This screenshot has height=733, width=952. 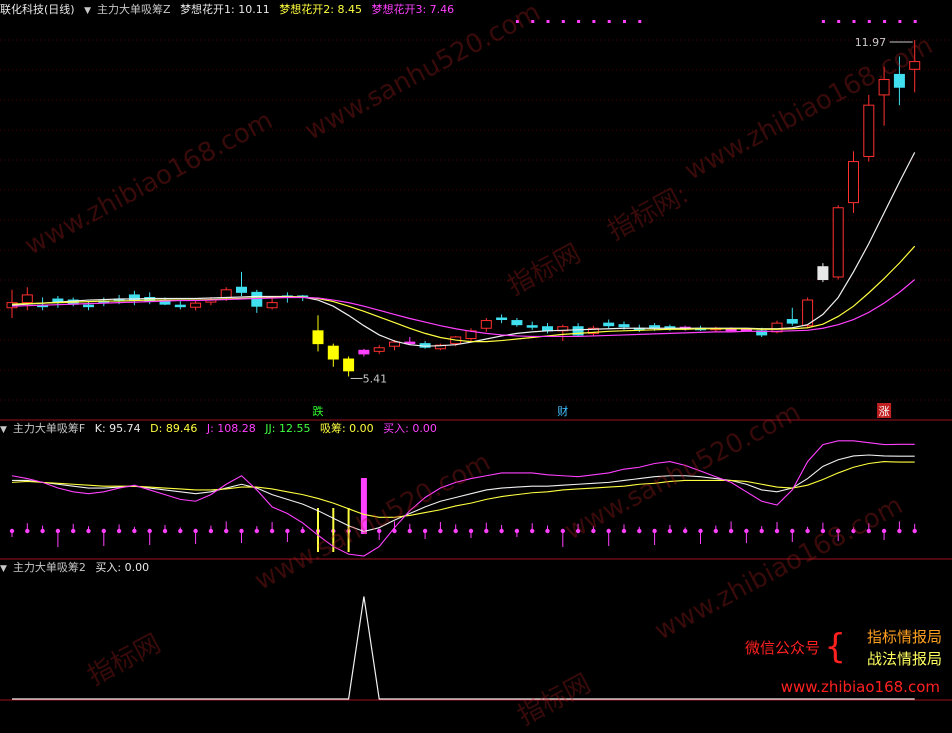 I want to click on promo-line2: 战法情报局, so click(x=904, y=659).